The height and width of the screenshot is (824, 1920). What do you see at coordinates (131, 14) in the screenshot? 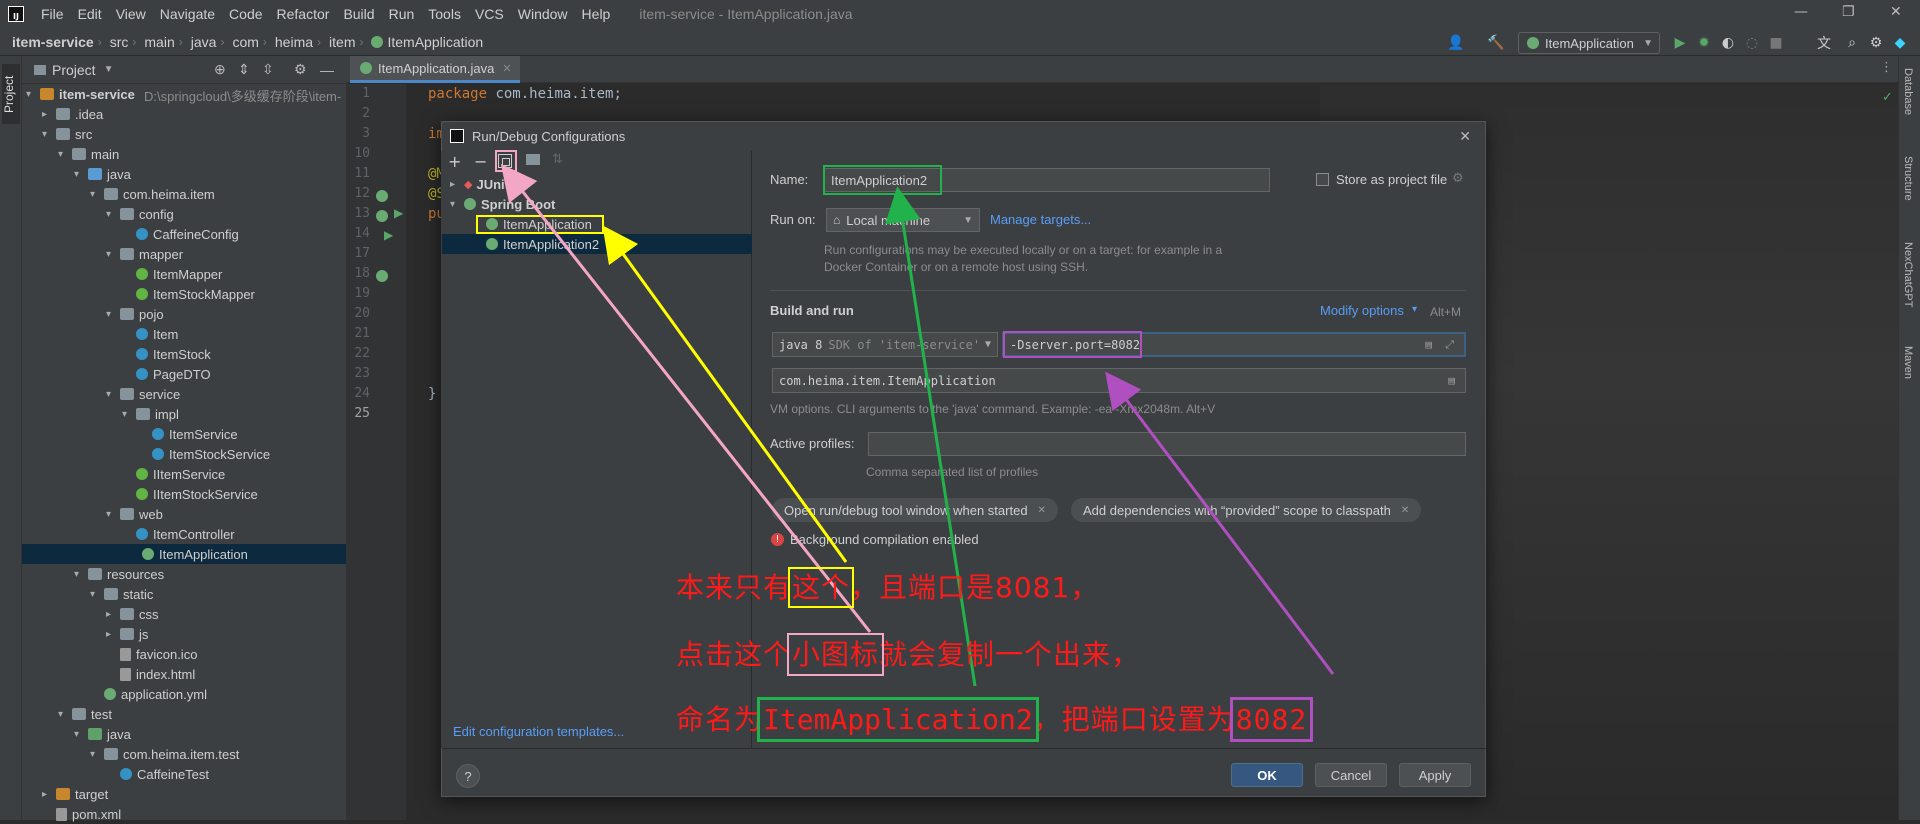
I see `menu-view: View` at bounding box center [131, 14].